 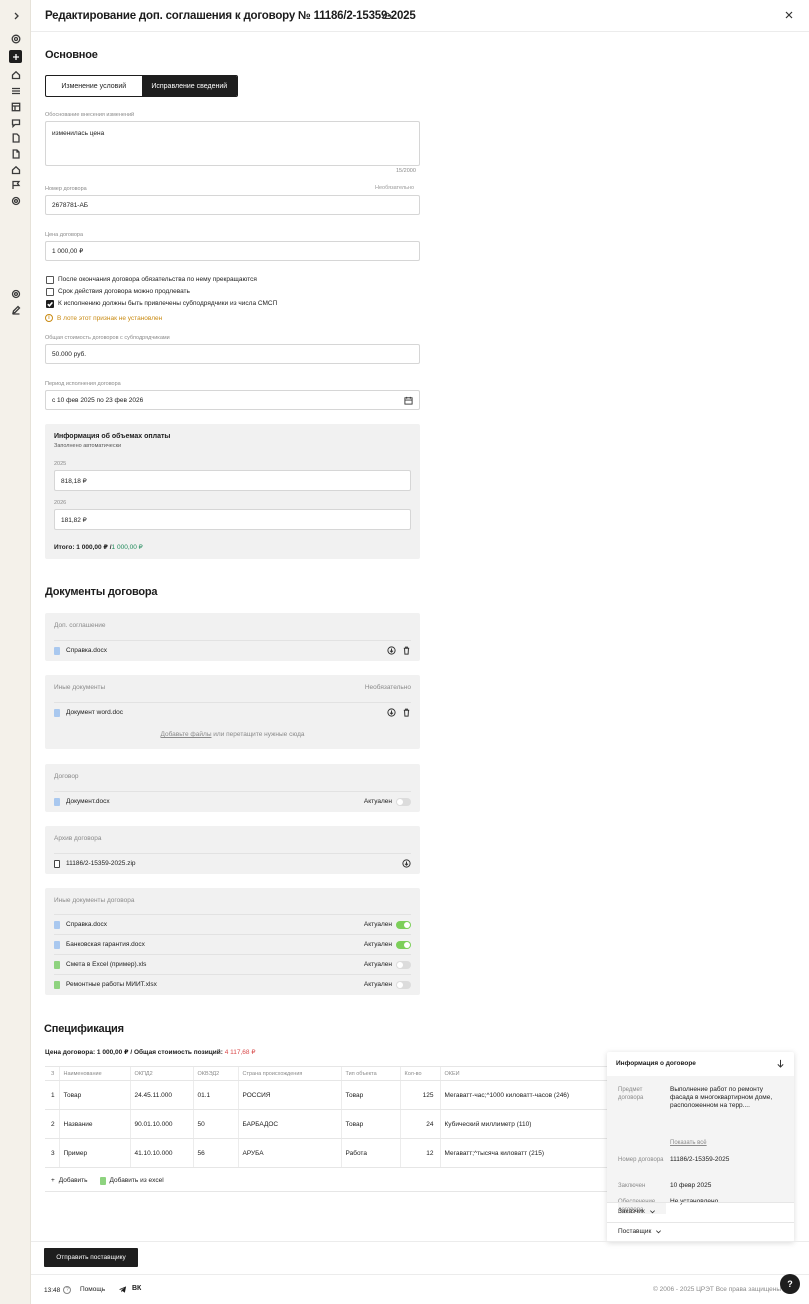 I want to click on add-from-excel-label: Добавить из excel, so click(x=136, y=1180).